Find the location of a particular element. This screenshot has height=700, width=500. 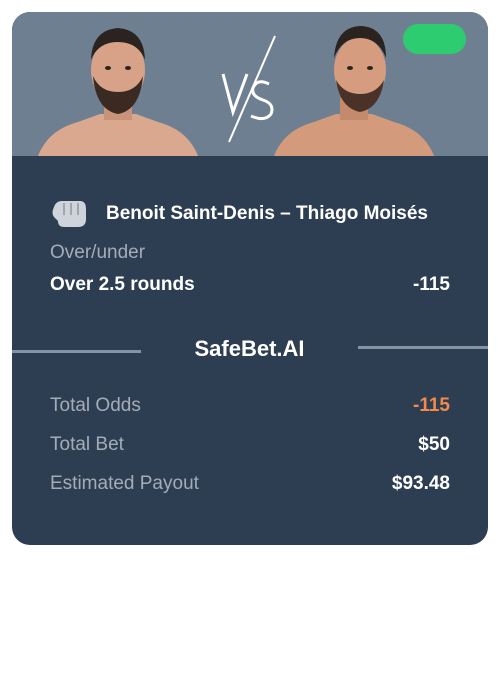

left-fighter-photo is located at coordinates (118, 92).